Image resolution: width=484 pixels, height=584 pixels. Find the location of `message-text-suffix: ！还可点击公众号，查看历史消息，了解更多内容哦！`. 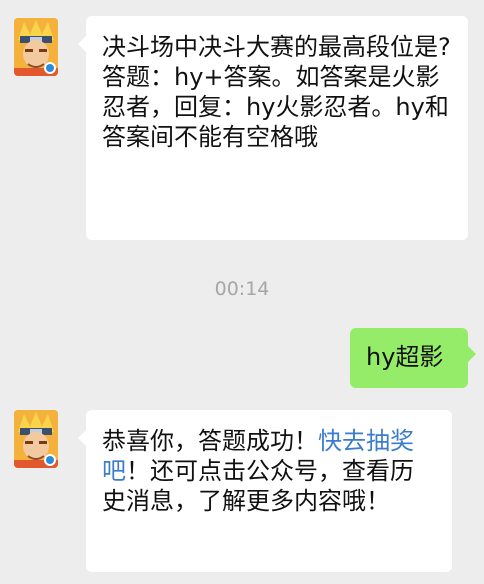

message-text-suffix: ！还可点击公众号，查看历史消息，了解更多内容哦！ is located at coordinates (258, 486).